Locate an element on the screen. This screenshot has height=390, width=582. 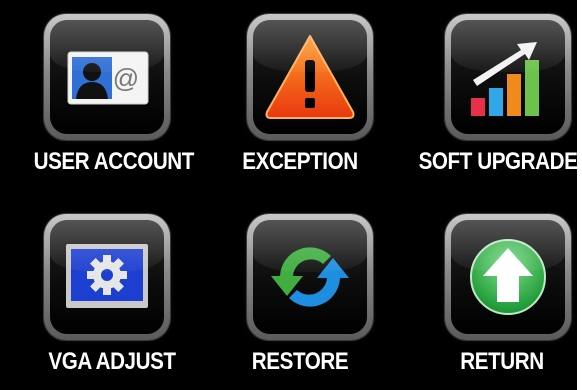
exception-button is located at coordinates (310, 77).